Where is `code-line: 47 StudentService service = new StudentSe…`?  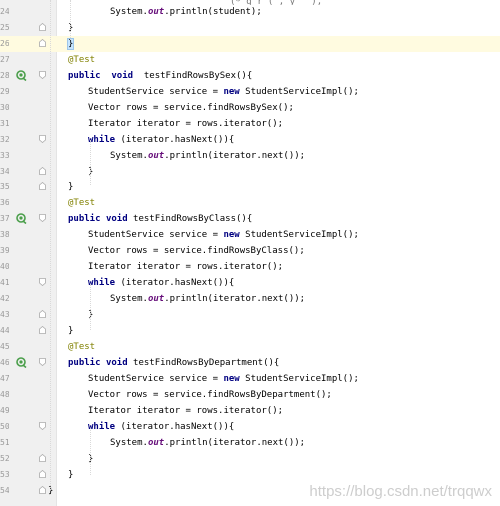 code-line: 47 StudentService service = new StudentSe… is located at coordinates (250, 379).